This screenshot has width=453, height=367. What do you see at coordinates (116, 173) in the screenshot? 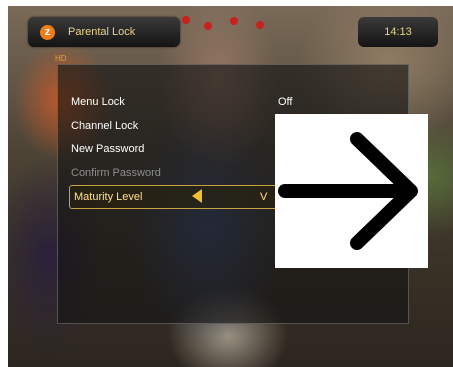
I see `menu-item-label: Confirm Password` at bounding box center [116, 173].